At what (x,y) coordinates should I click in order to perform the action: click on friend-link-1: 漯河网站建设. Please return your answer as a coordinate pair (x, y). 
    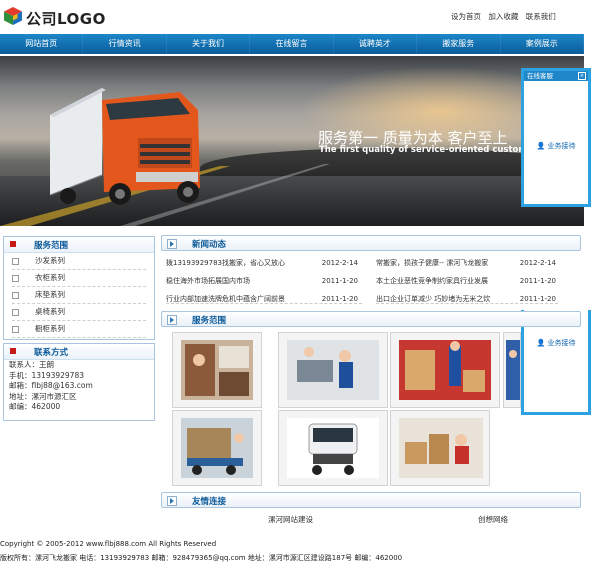
    Looking at the image, I should click on (290, 519).